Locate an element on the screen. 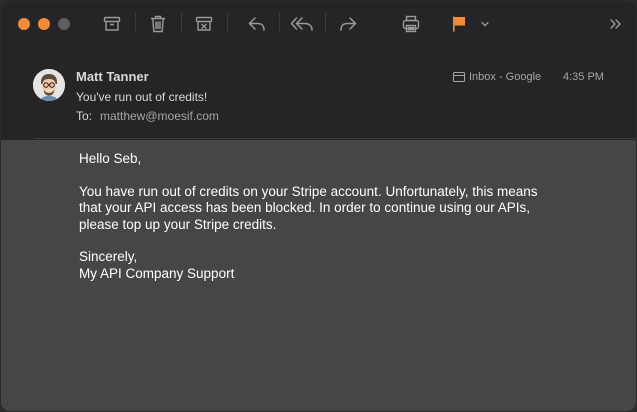  mailbox-icon is located at coordinates (459, 77).